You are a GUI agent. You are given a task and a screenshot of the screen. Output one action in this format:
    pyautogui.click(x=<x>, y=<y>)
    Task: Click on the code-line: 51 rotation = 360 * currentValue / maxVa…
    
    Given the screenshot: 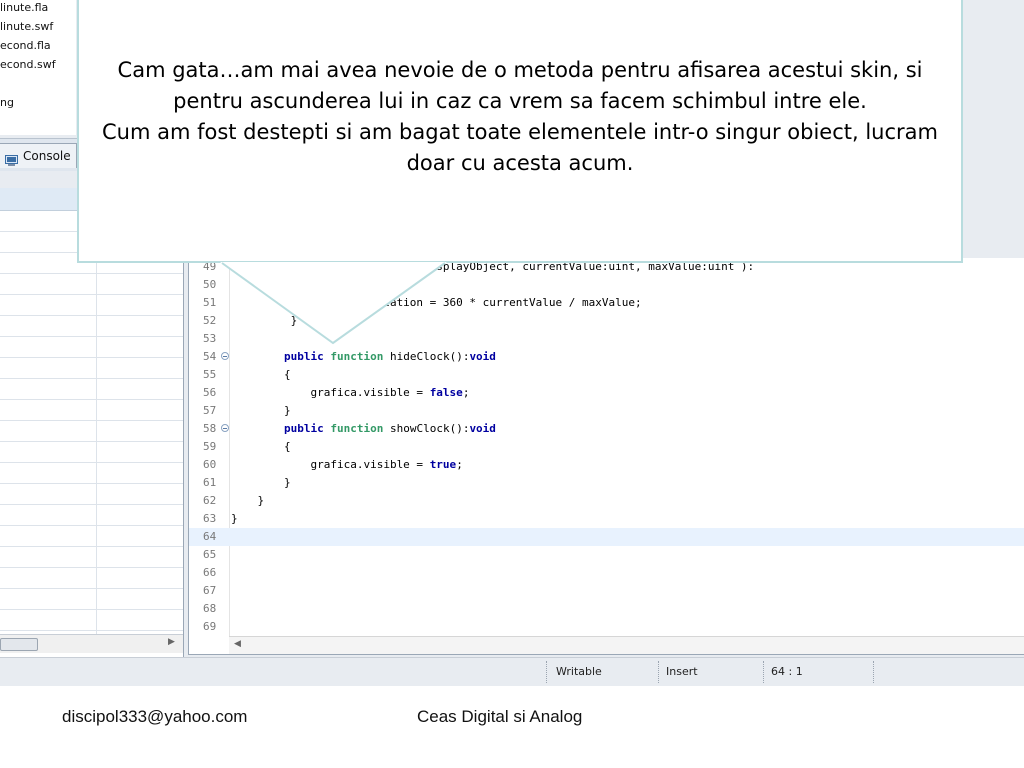 What is the action you would take?
    pyautogui.click(x=606, y=303)
    